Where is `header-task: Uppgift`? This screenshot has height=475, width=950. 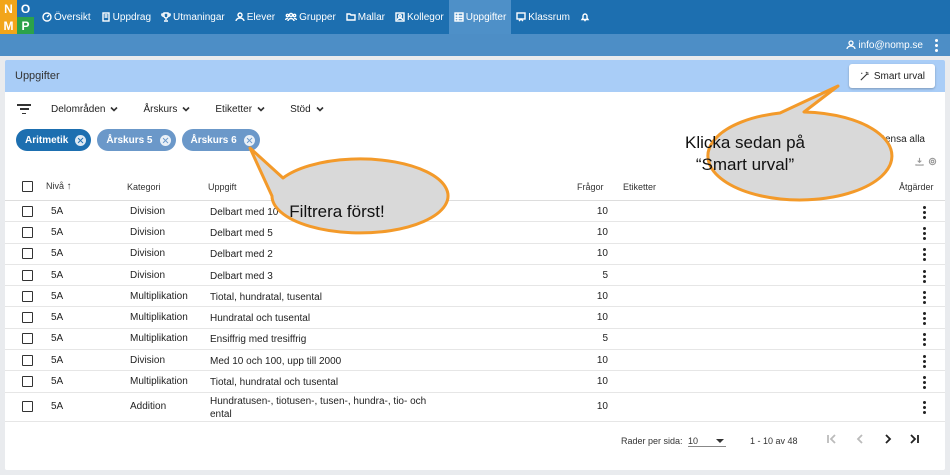 header-task: Uppgift is located at coordinates (222, 187).